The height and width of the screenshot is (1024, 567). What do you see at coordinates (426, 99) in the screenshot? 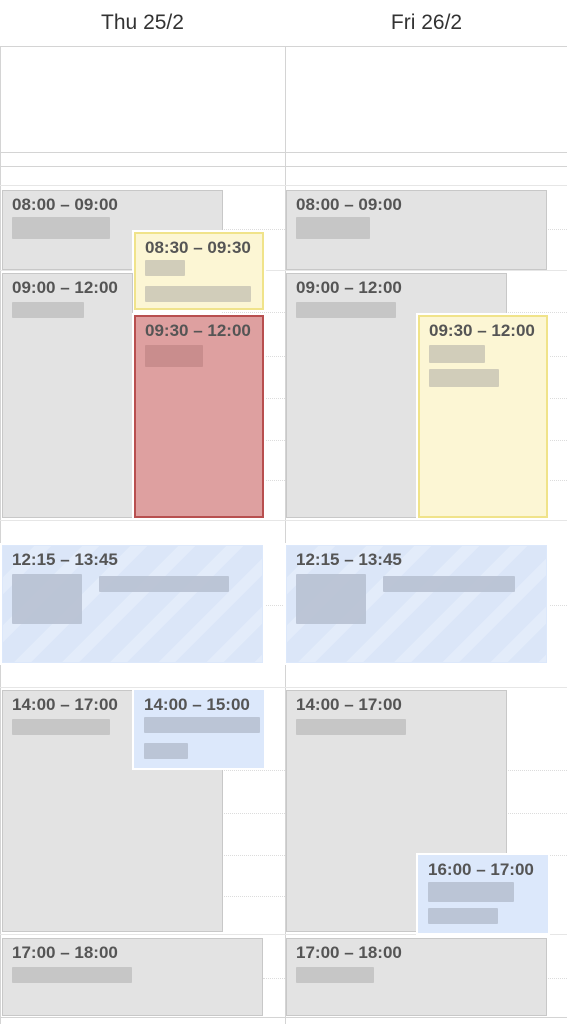
I see `all-day-cell-fri` at bounding box center [426, 99].